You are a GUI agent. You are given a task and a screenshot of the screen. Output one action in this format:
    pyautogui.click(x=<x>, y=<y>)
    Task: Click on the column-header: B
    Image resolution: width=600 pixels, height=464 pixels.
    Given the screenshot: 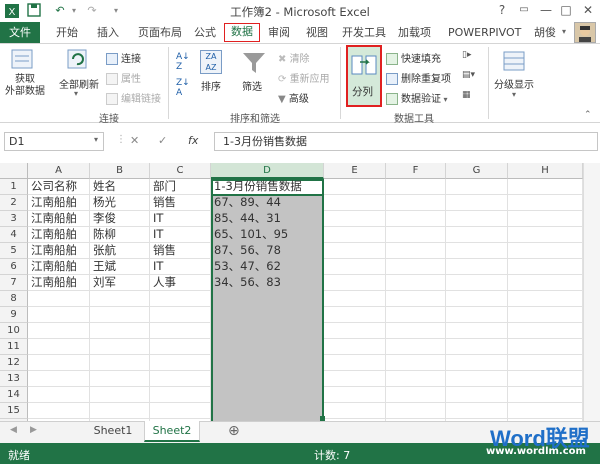 What is the action you would take?
    pyautogui.click(x=120, y=171)
    